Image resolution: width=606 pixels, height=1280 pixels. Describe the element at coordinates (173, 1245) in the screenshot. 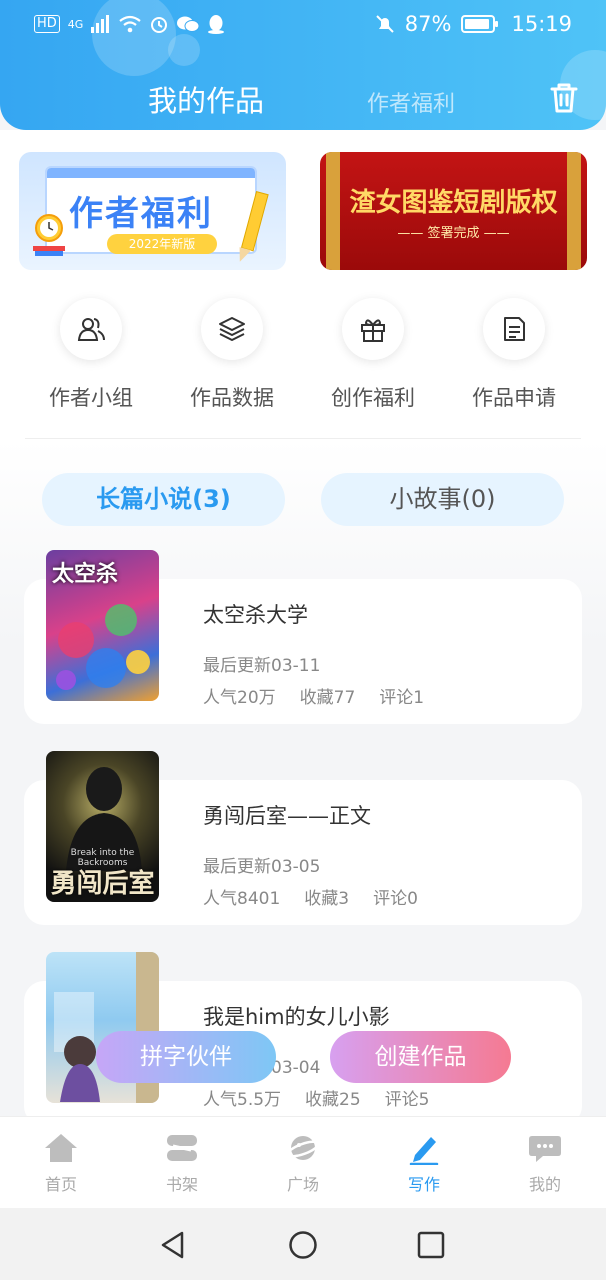

I see `back-icon` at that location.